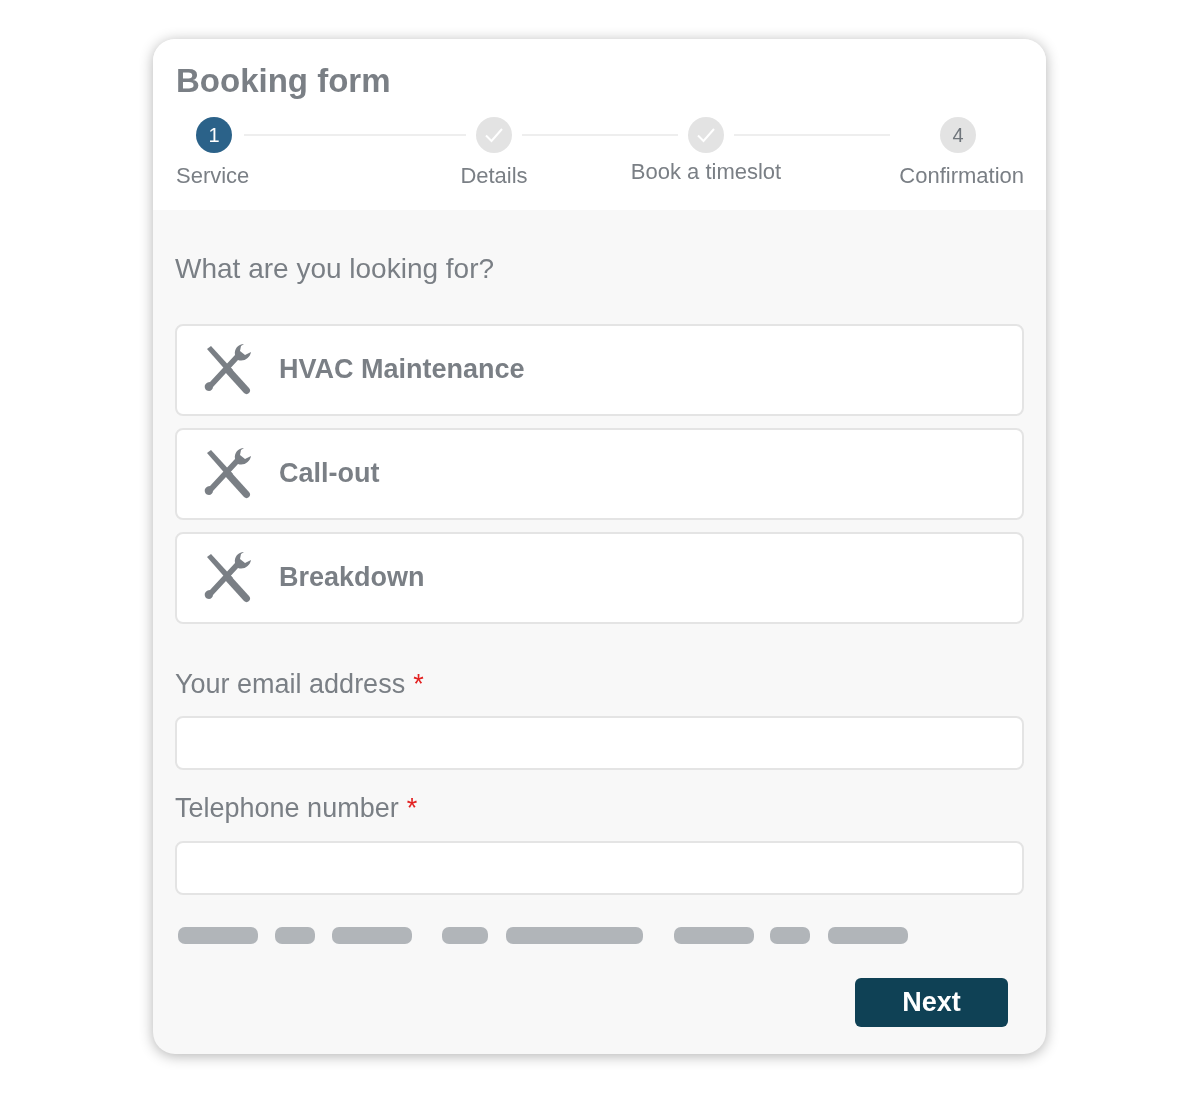  I want to click on next-button: Next, so click(931, 1002).